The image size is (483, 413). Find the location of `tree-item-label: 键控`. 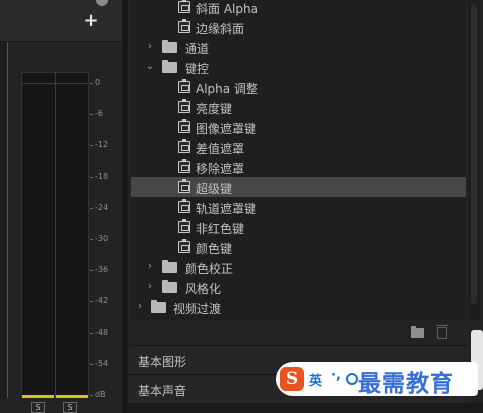

tree-item-label: 键控 is located at coordinates (197, 69).